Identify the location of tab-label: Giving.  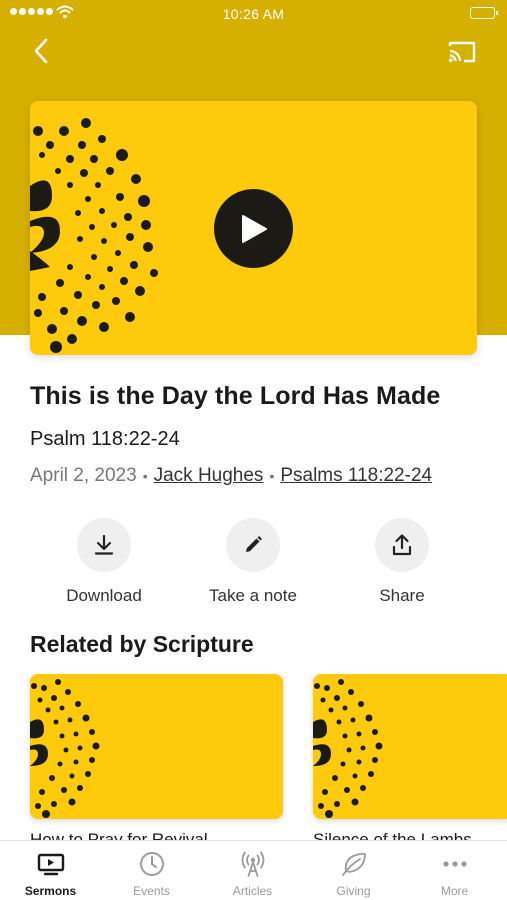
(353, 891).